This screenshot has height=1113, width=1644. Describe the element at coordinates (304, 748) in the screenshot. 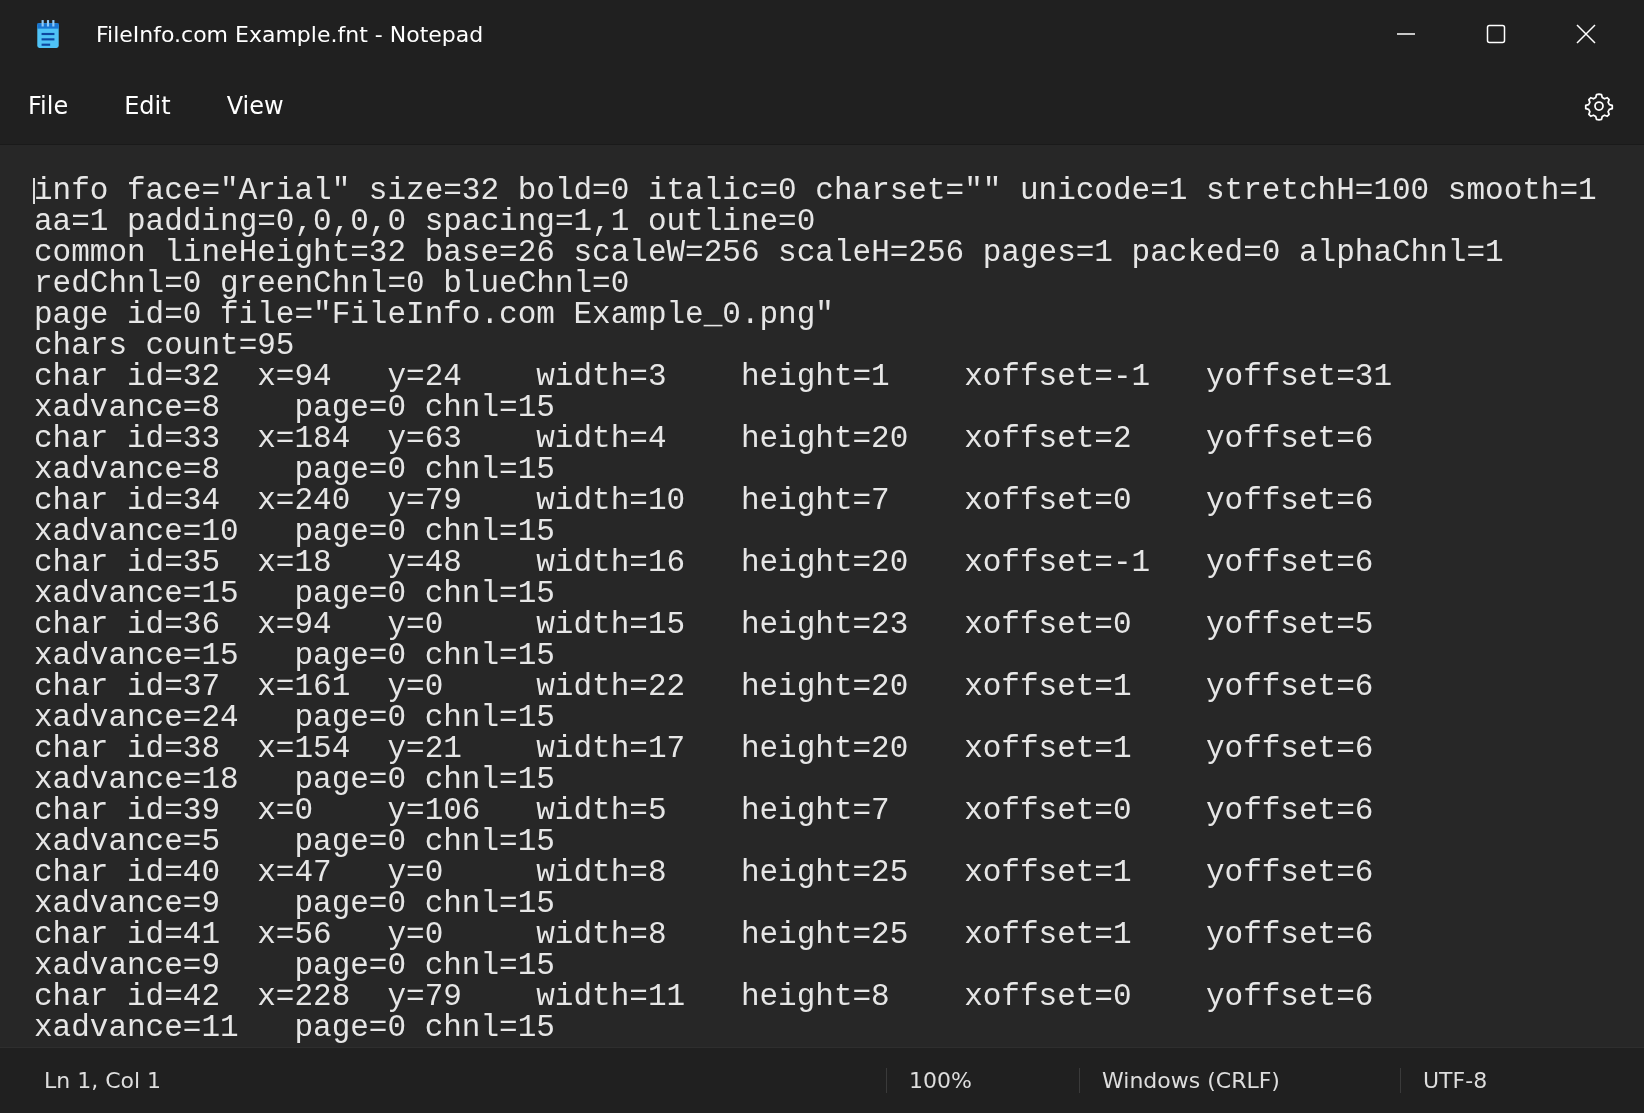

I see `text-line: x=154` at that location.